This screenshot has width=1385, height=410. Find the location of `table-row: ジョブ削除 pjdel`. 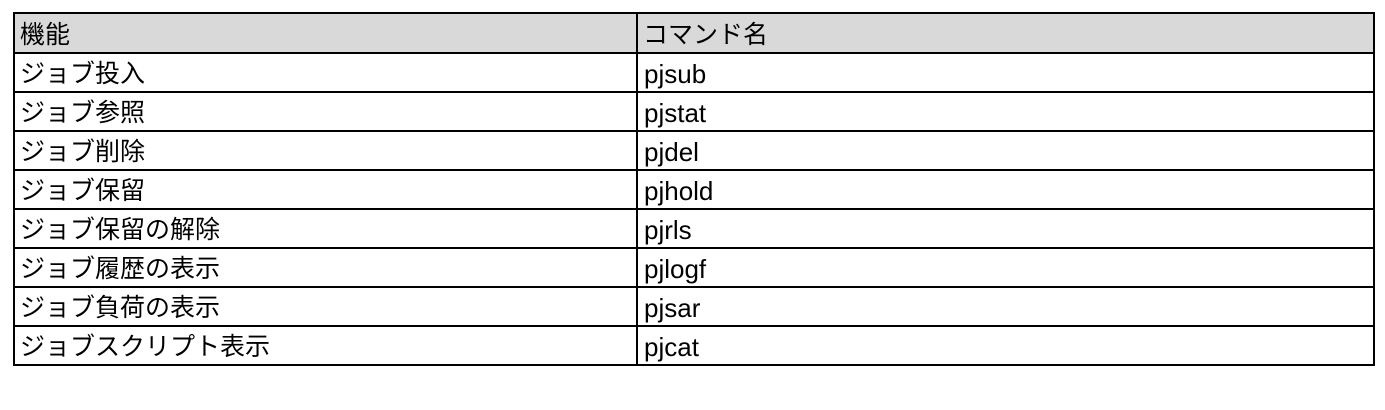

table-row: ジョブ削除 pjdel is located at coordinates (694, 150).